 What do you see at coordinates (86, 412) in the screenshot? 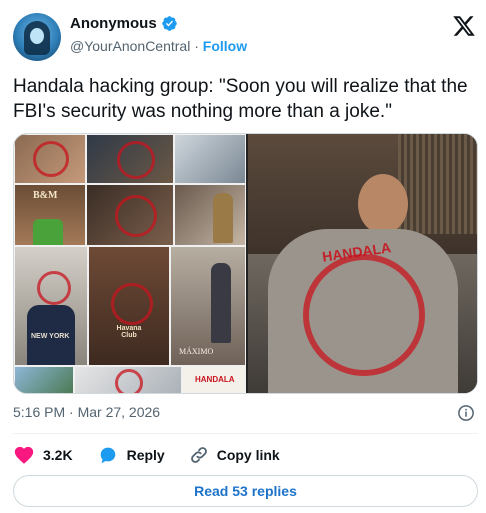
I see `tweet-timestamp: 5:16 PM · Mar 27, 2026` at bounding box center [86, 412].